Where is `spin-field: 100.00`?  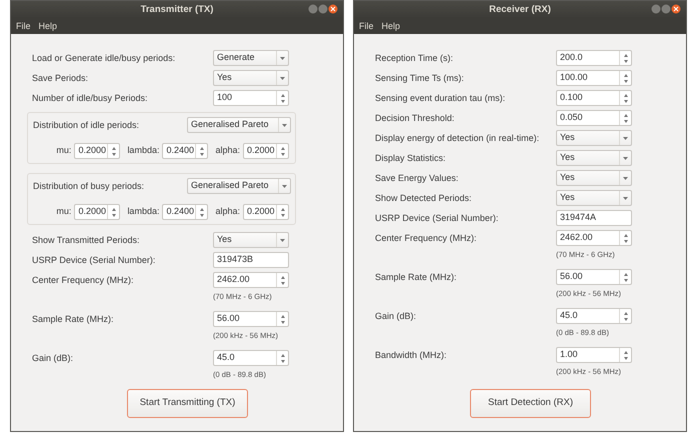 spin-field: 100.00 is located at coordinates (594, 78).